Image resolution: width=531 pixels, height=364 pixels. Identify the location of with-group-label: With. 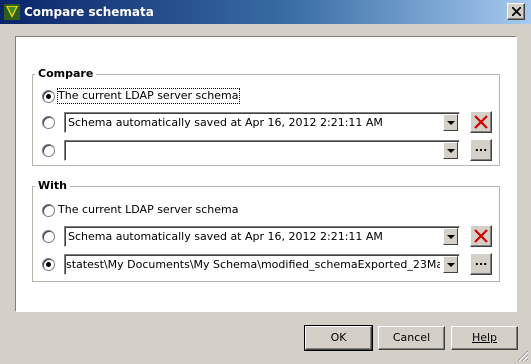
(52, 186).